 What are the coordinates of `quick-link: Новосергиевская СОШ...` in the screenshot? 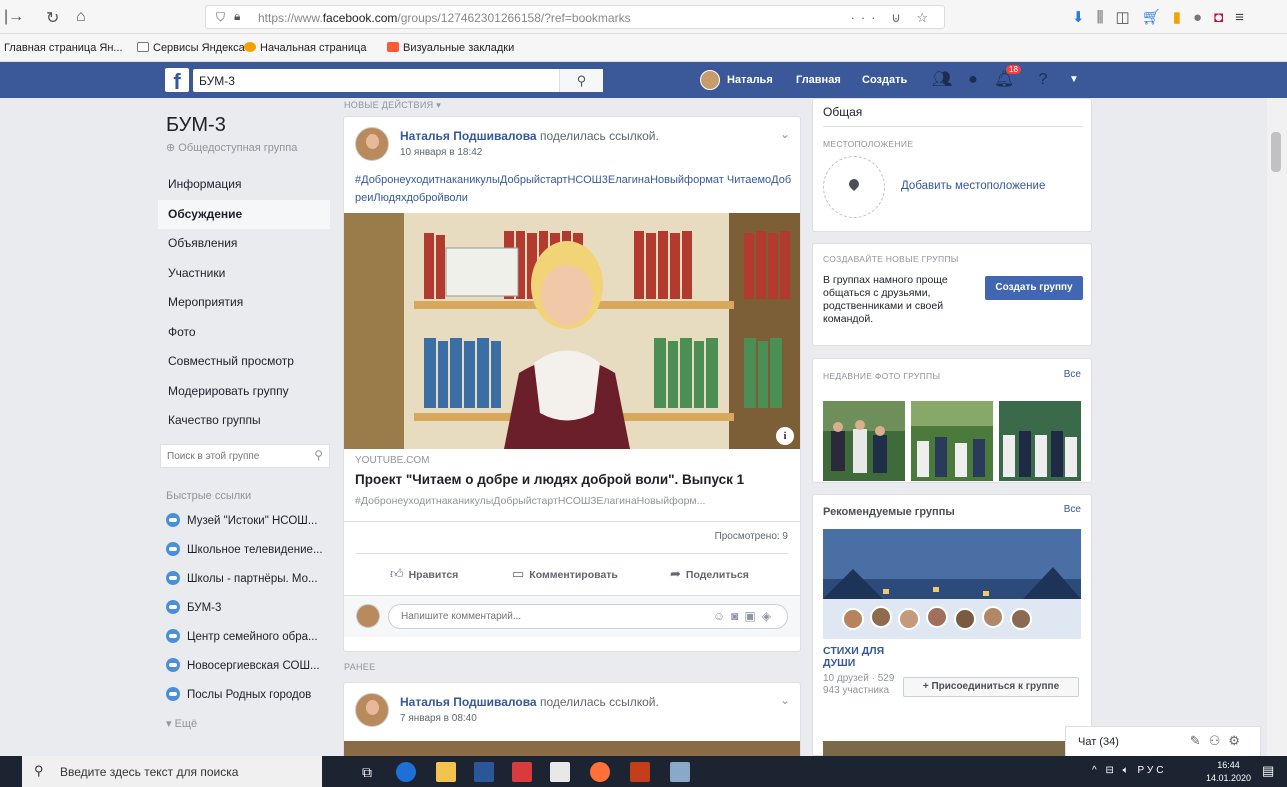 It's located at (251, 666).